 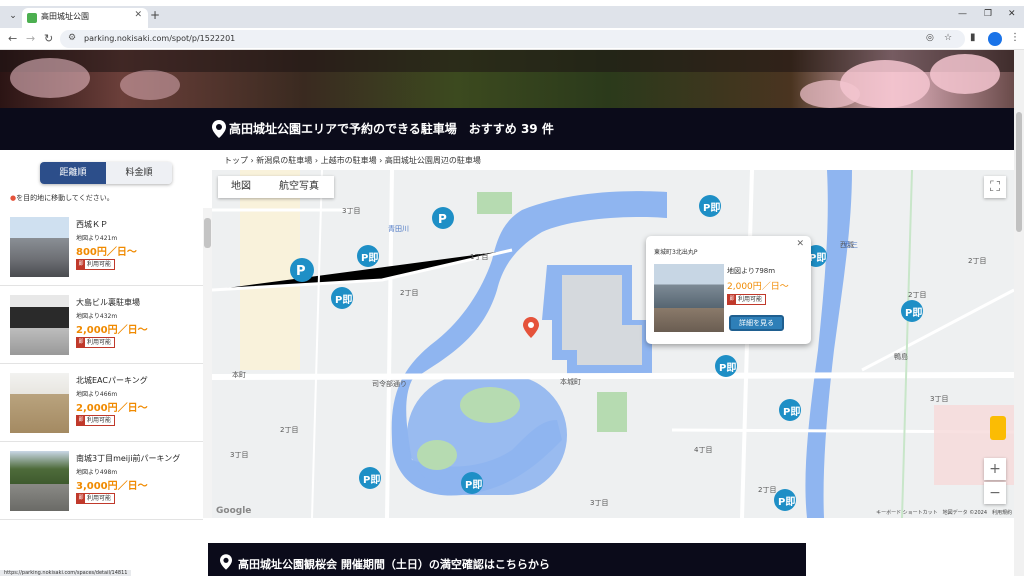 I want to click on zoom-in-button: +, so click(x=995, y=469).